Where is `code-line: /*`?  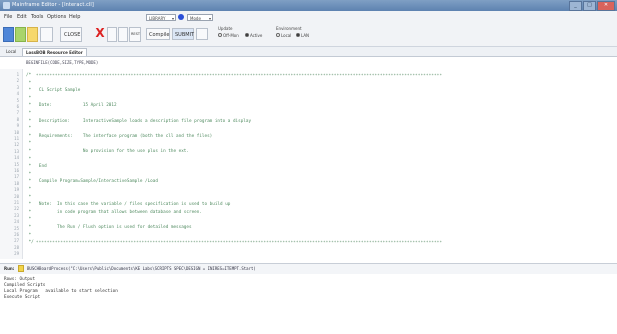 code-line: /* is located at coordinates (29, 75).